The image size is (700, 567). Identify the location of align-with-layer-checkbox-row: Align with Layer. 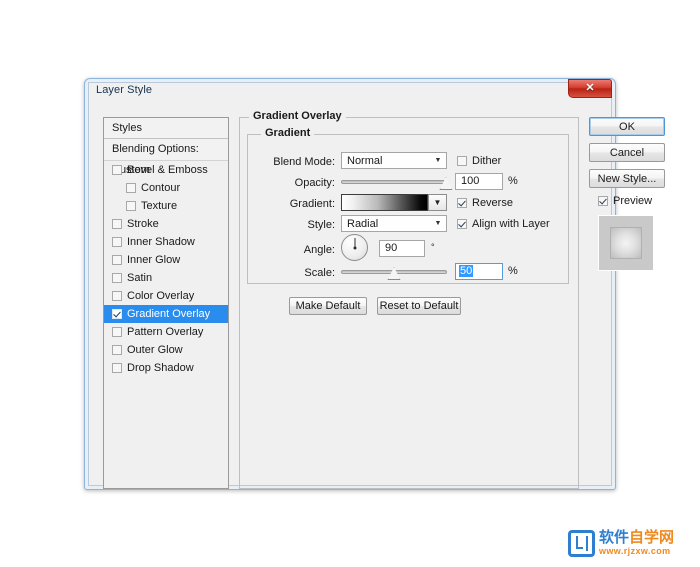
(503, 224).